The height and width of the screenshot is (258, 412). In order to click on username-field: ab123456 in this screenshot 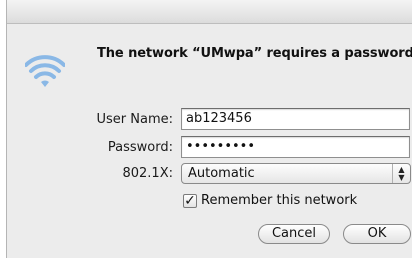, I will do `click(295, 119)`.